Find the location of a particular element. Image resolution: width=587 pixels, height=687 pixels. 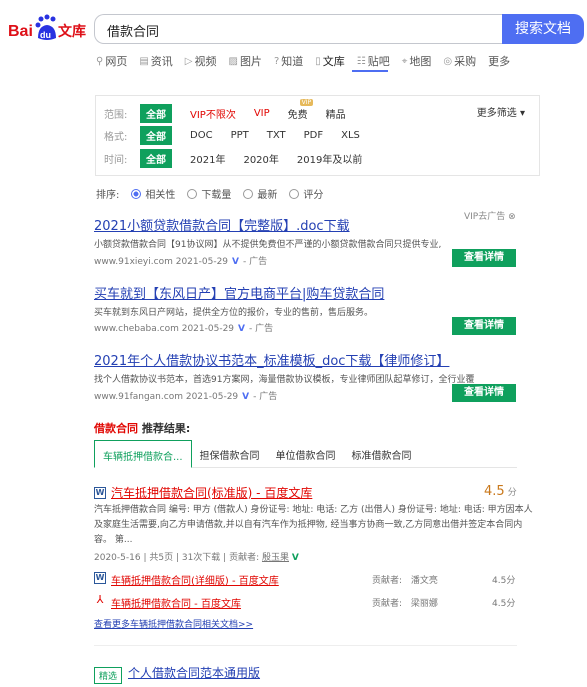

more-filters-toggle: 更多筛选 ▾ is located at coordinates (501, 111).